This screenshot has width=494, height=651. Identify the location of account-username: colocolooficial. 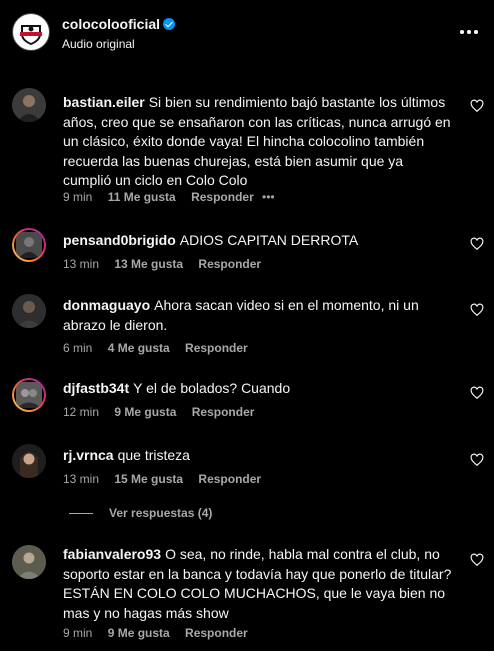
(111, 24).